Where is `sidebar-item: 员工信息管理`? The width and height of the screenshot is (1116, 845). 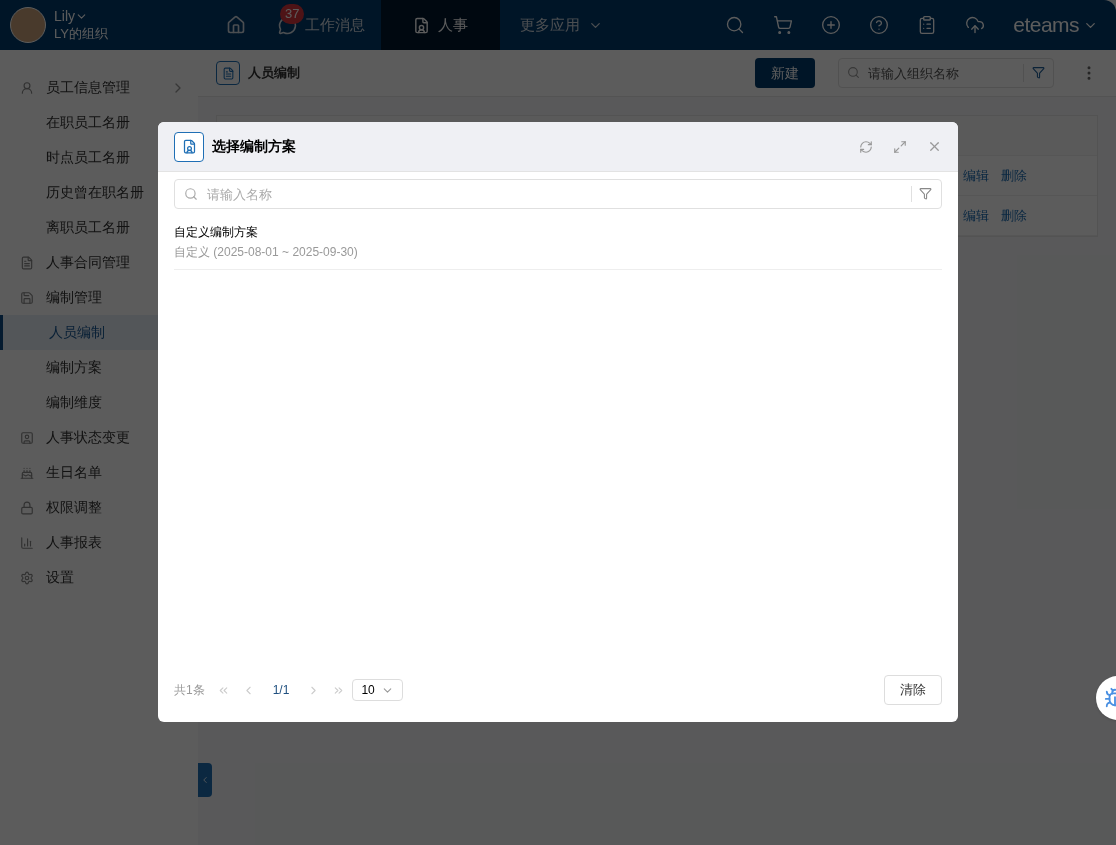 sidebar-item: 员工信息管理 is located at coordinates (99, 87).